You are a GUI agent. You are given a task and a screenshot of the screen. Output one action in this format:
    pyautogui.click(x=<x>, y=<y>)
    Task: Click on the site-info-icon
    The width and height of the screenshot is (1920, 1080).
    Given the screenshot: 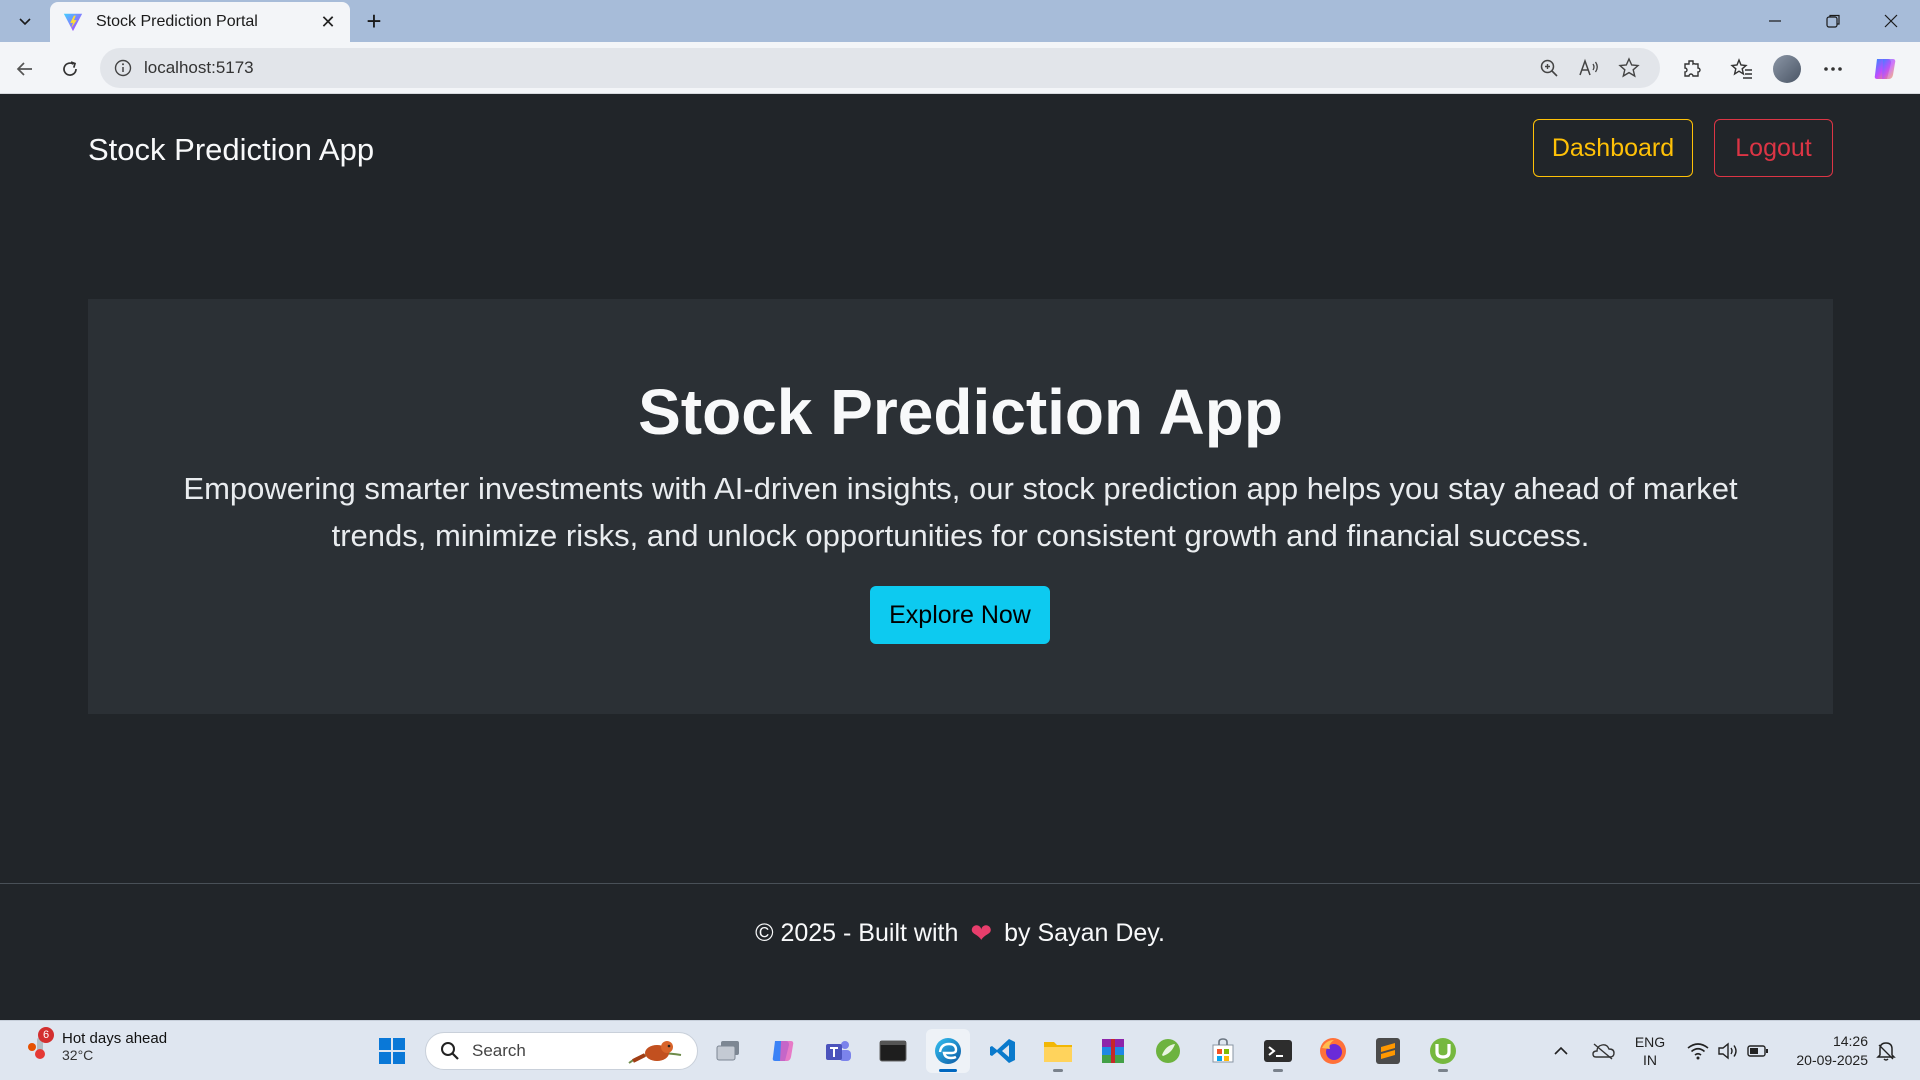 What is the action you would take?
    pyautogui.click(x=123, y=68)
    